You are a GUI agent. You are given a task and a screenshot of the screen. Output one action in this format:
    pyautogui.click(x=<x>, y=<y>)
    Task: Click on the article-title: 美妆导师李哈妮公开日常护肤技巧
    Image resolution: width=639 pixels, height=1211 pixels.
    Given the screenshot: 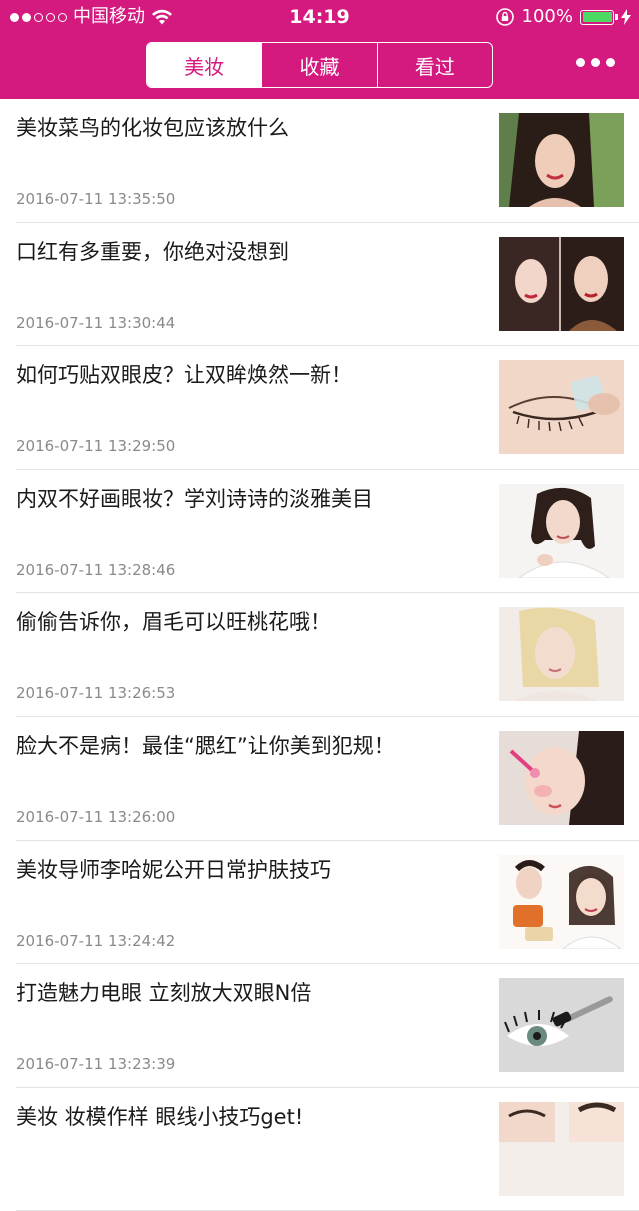 What is the action you would take?
    pyautogui.click(x=173, y=869)
    